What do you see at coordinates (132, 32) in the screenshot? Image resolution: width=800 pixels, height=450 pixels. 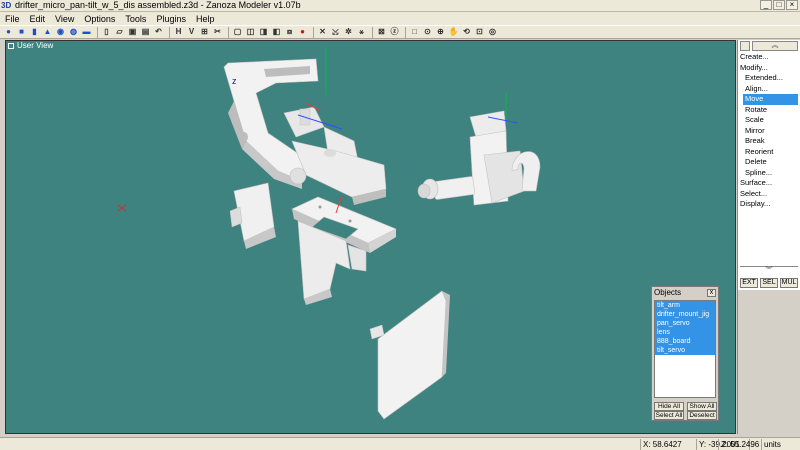 I see `save-icon: ▣` at bounding box center [132, 32].